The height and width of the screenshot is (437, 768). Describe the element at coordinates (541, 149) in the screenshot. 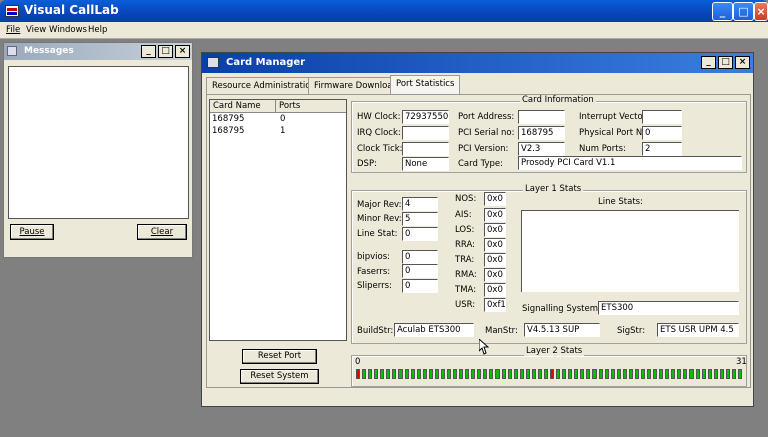

I see `pci-version-field: V2.3` at that location.